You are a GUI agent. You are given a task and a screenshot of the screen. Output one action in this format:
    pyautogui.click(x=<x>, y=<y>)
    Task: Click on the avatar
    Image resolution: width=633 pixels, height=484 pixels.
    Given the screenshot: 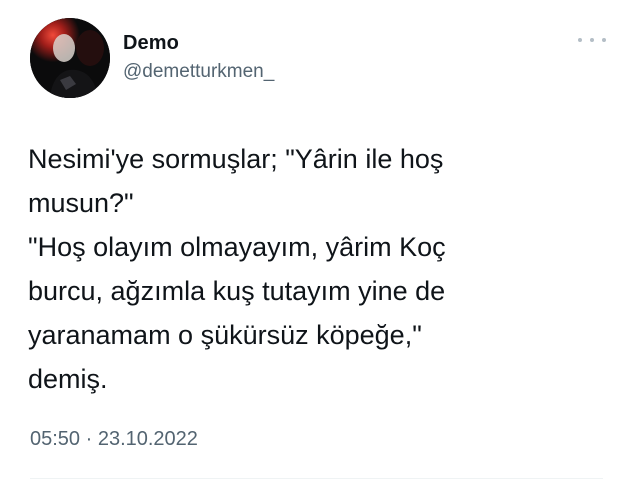 What is the action you would take?
    pyautogui.click(x=70, y=58)
    